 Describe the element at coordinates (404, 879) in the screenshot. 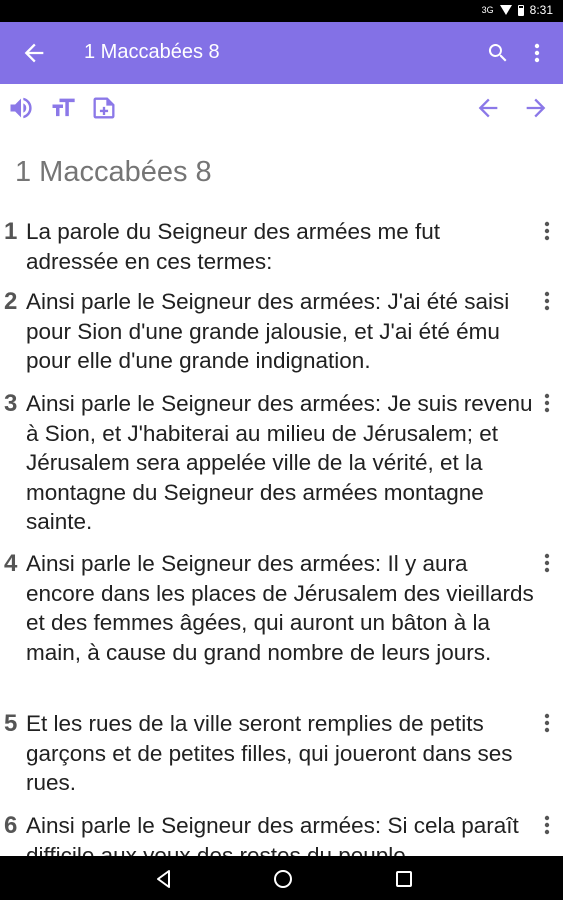

I see `nav-recents-icon` at that location.